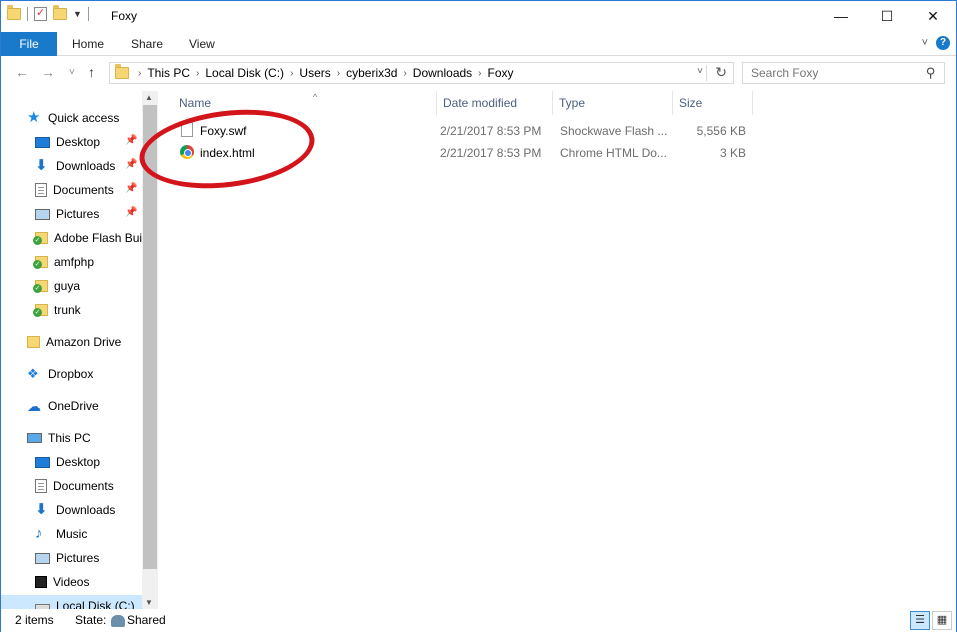 This screenshot has height=632, width=957. I want to click on tab-file: File, so click(29, 44).